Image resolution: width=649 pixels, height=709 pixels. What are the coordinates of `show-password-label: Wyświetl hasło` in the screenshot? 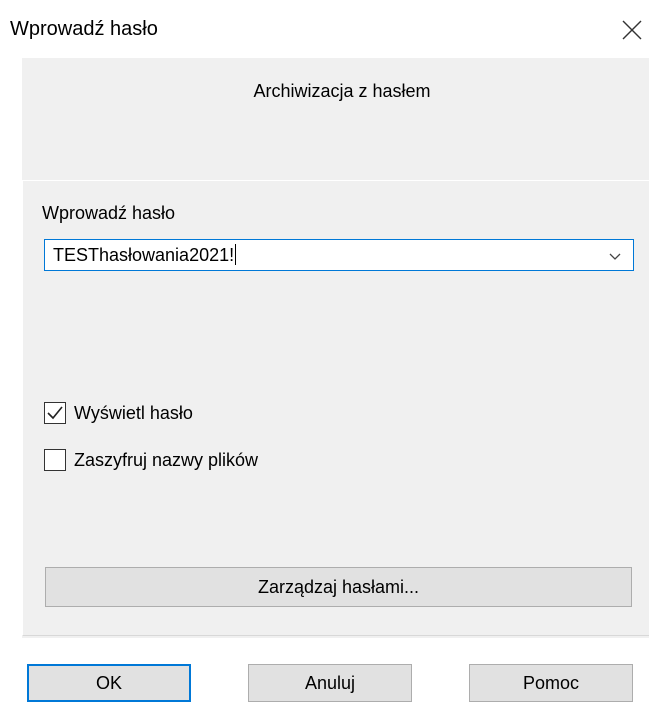 It's located at (133, 413).